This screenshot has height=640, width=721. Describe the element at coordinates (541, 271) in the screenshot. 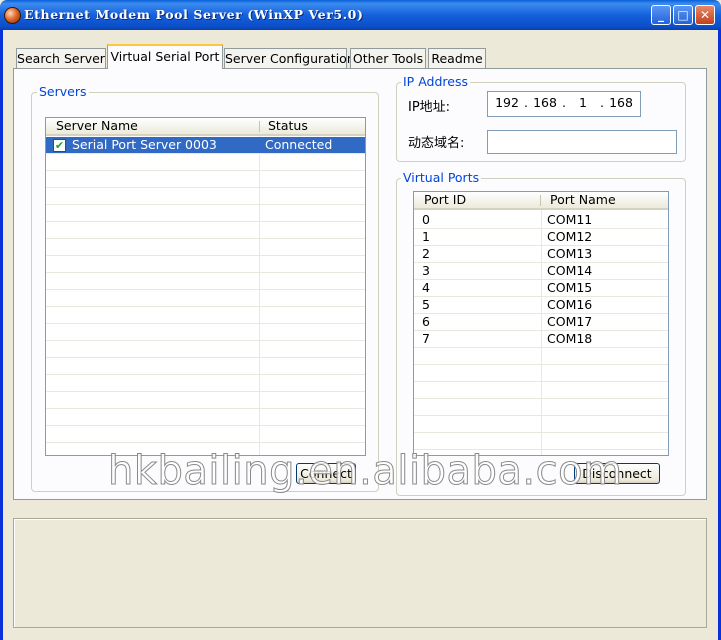

I see `port-row: 3 COM14` at that location.